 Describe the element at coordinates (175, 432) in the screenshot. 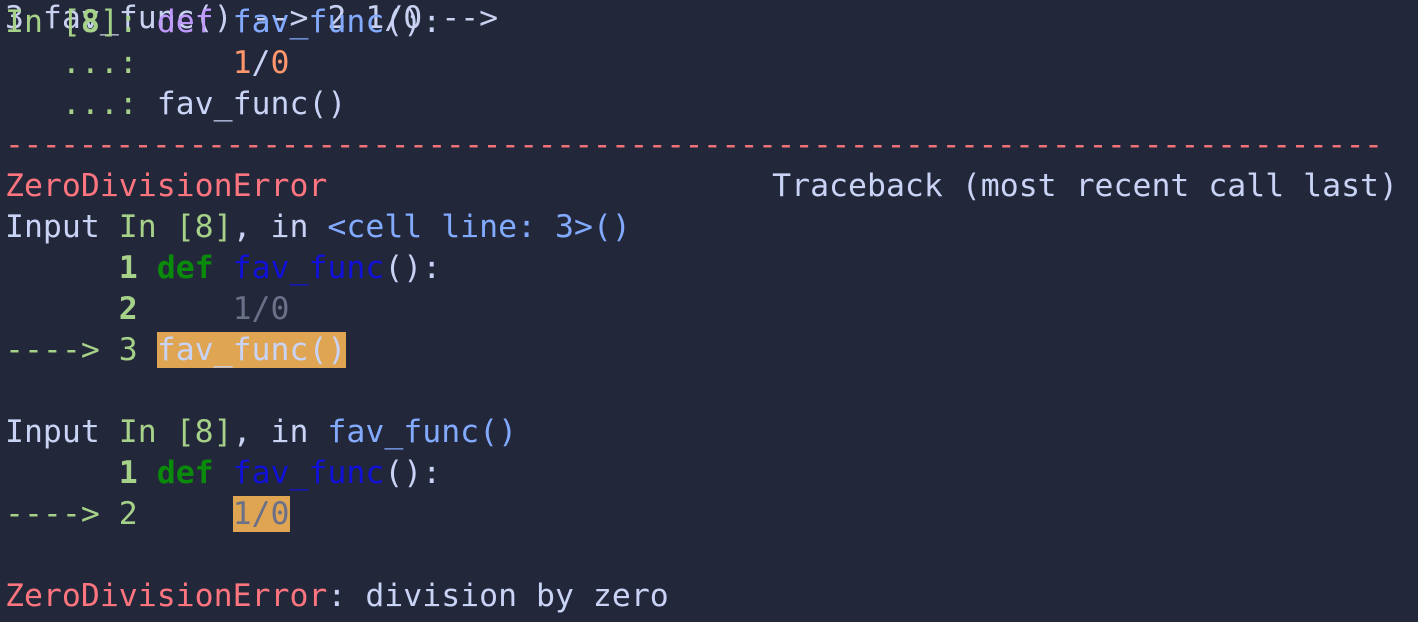

I see `frame2-in-ref: In [8]` at that location.